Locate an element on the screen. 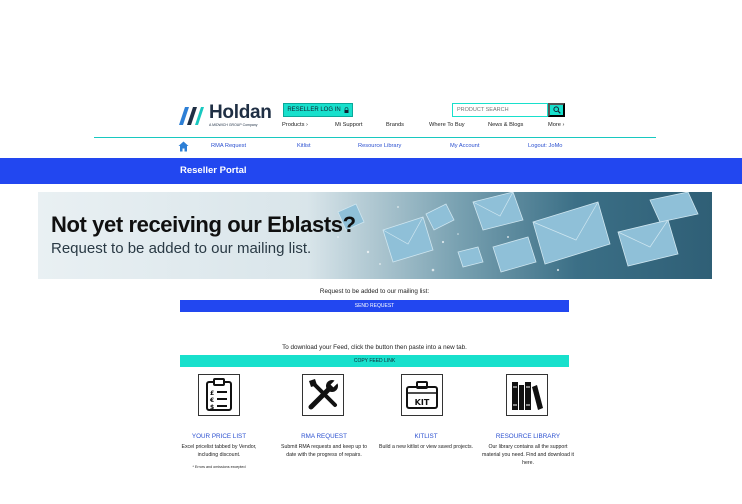 This screenshot has width=742, height=504. logo-name: Holdan is located at coordinates (240, 112).